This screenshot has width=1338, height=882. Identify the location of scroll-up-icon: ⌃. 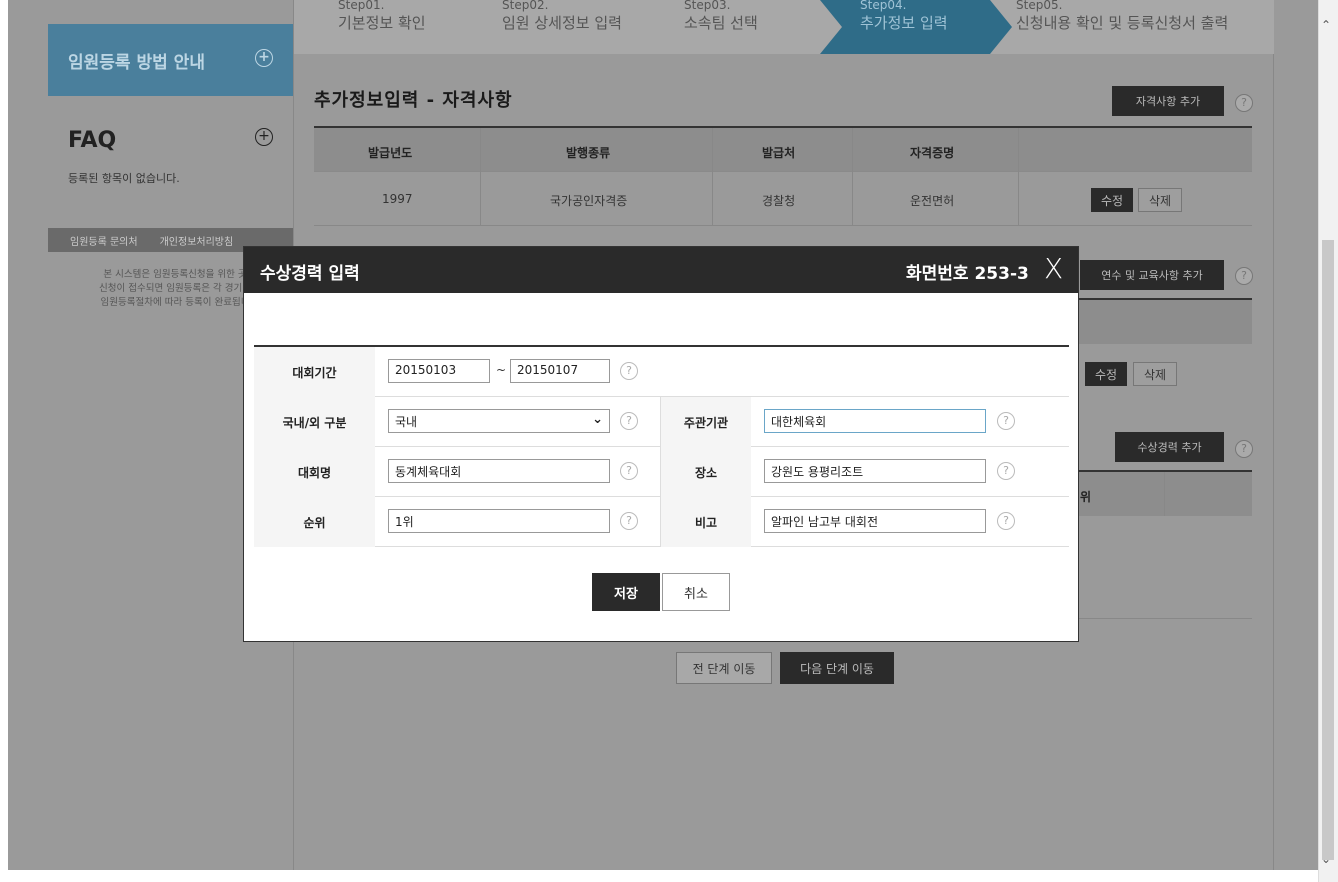
(1326, 25).